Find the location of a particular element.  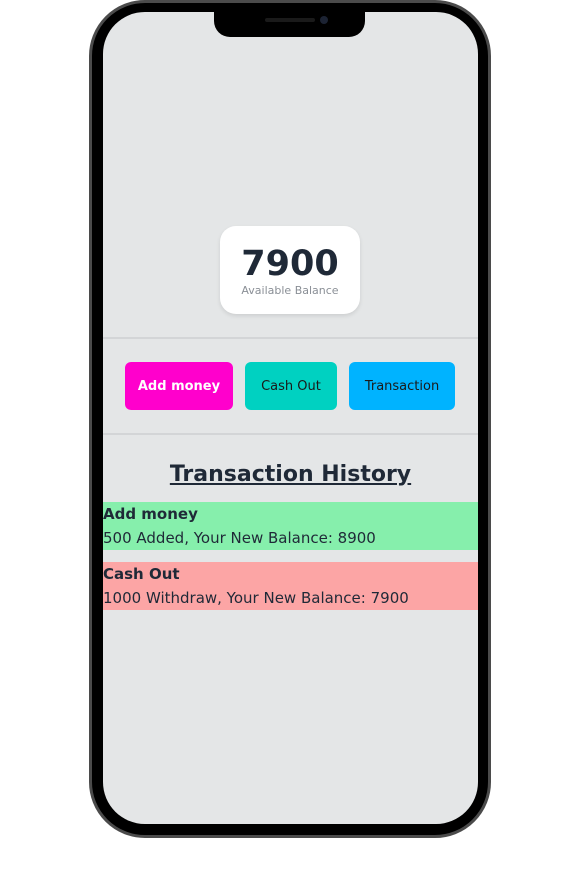

history-item-detail: 500 Added, Your New Balance: 8900 is located at coordinates (239, 538).